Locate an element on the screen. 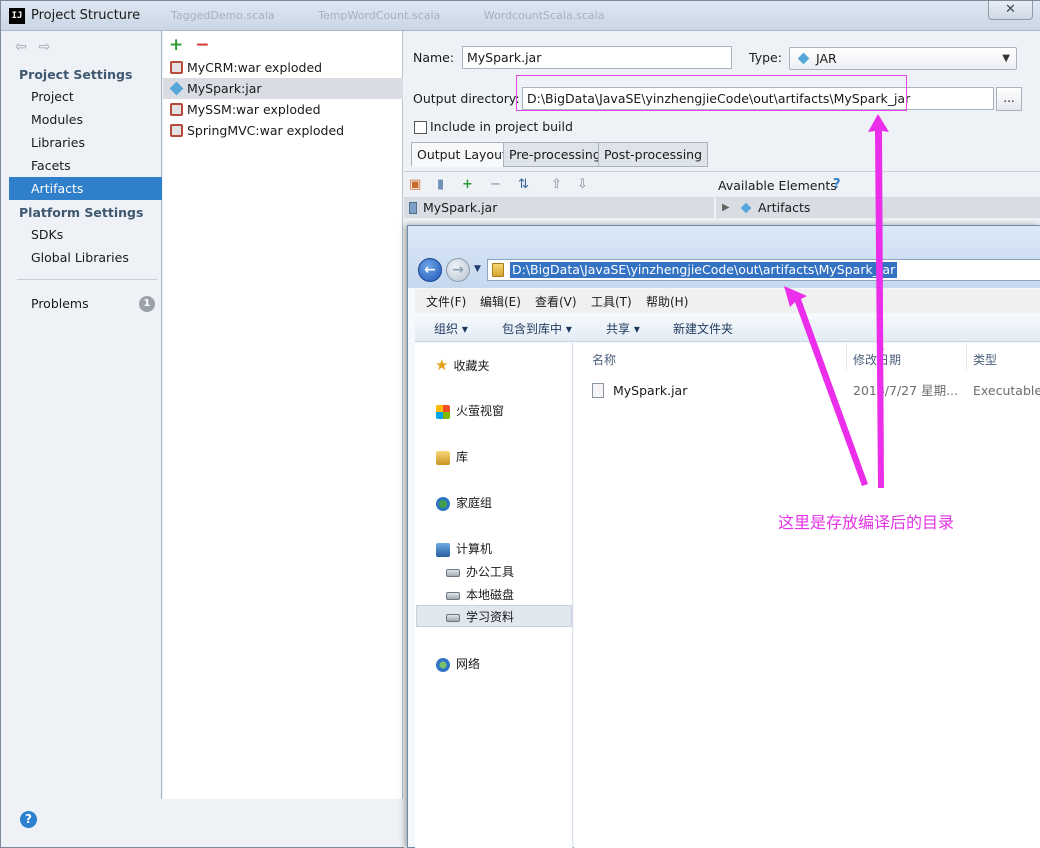 The image size is (1040, 848). ghost-tab: TaggedDemo.scala is located at coordinates (223, 15).